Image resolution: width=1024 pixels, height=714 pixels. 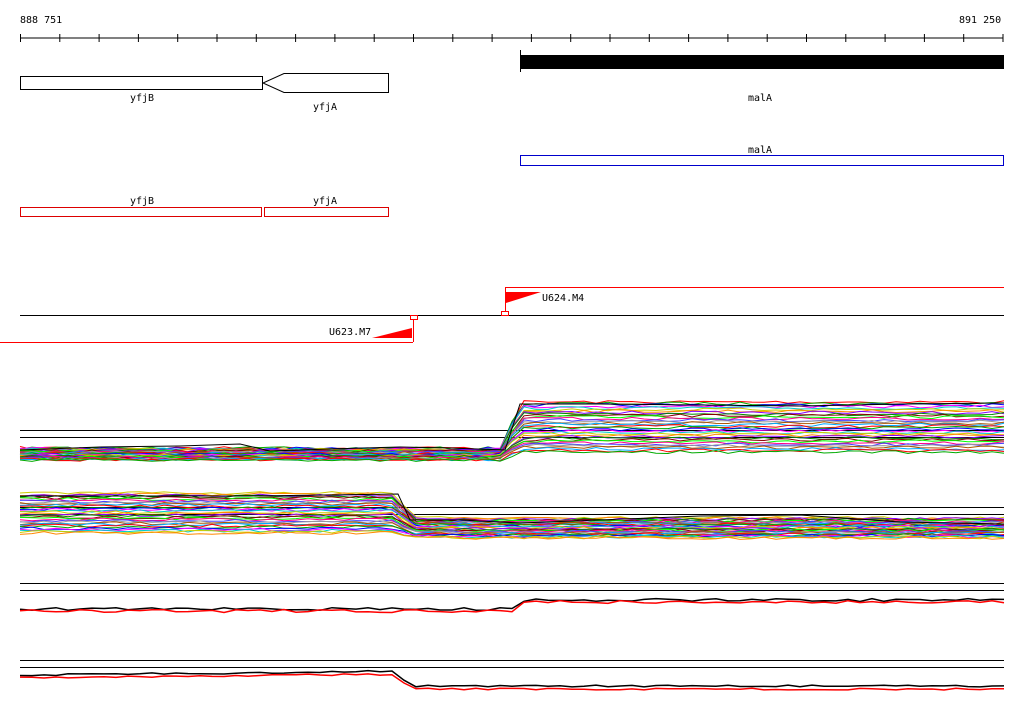 What do you see at coordinates (392, 333) in the screenshot?
I see `marker-U623-flag` at bounding box center [392, 333].